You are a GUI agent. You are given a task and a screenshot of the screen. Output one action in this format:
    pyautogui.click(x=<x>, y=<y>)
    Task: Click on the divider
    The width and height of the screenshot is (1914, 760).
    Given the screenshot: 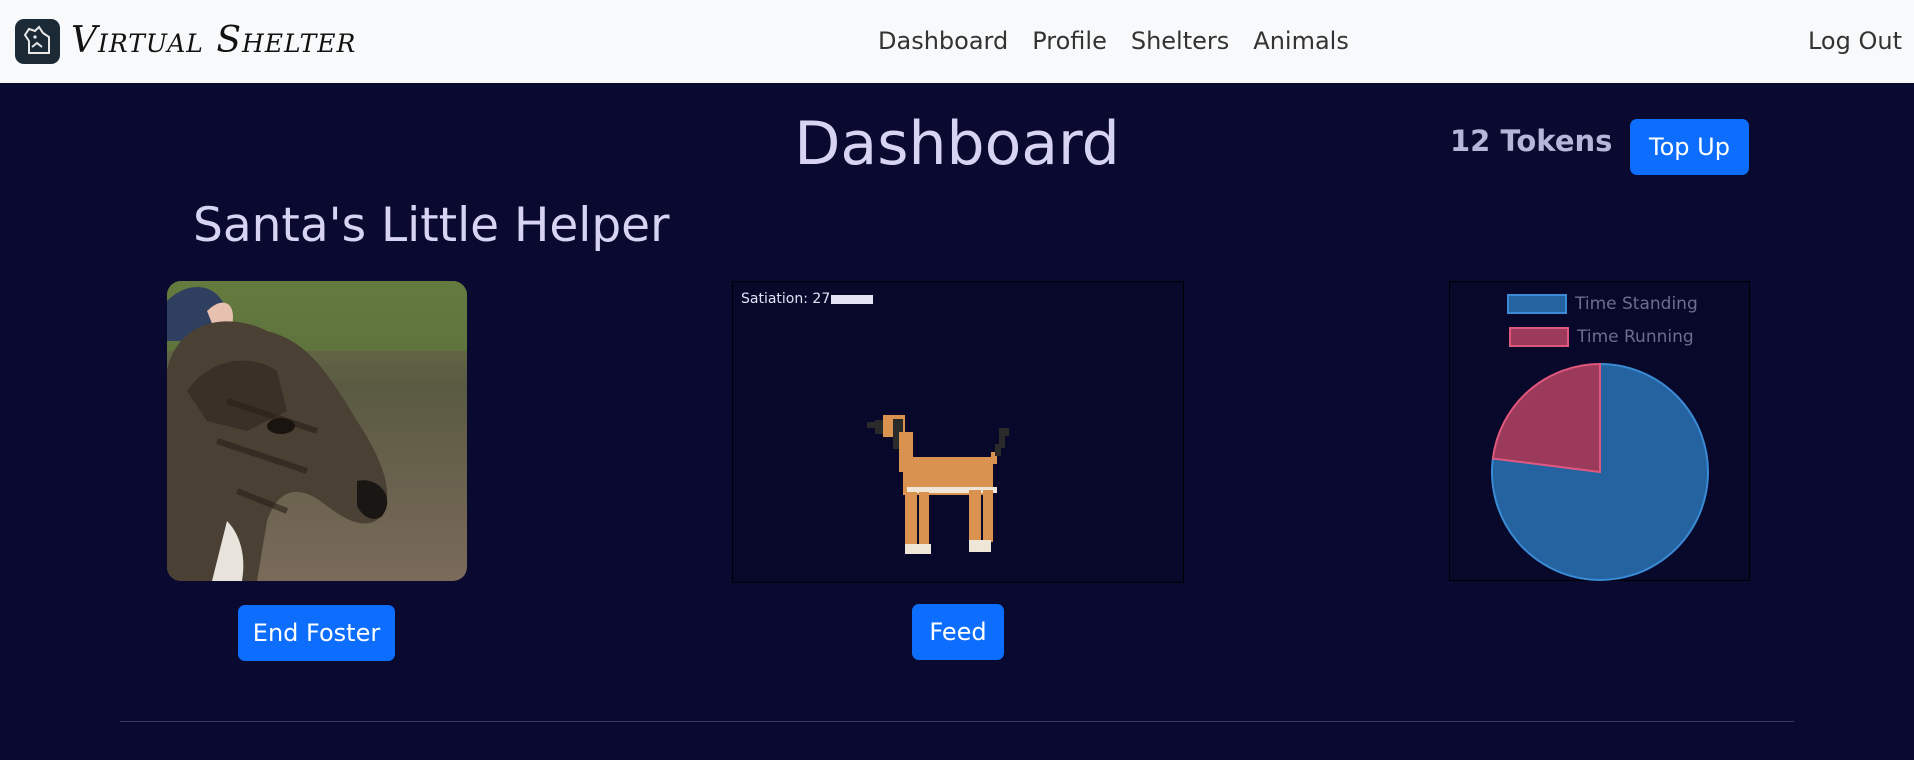 What is the action you would take?
    pyautogui.click(x=957, y=721)
    